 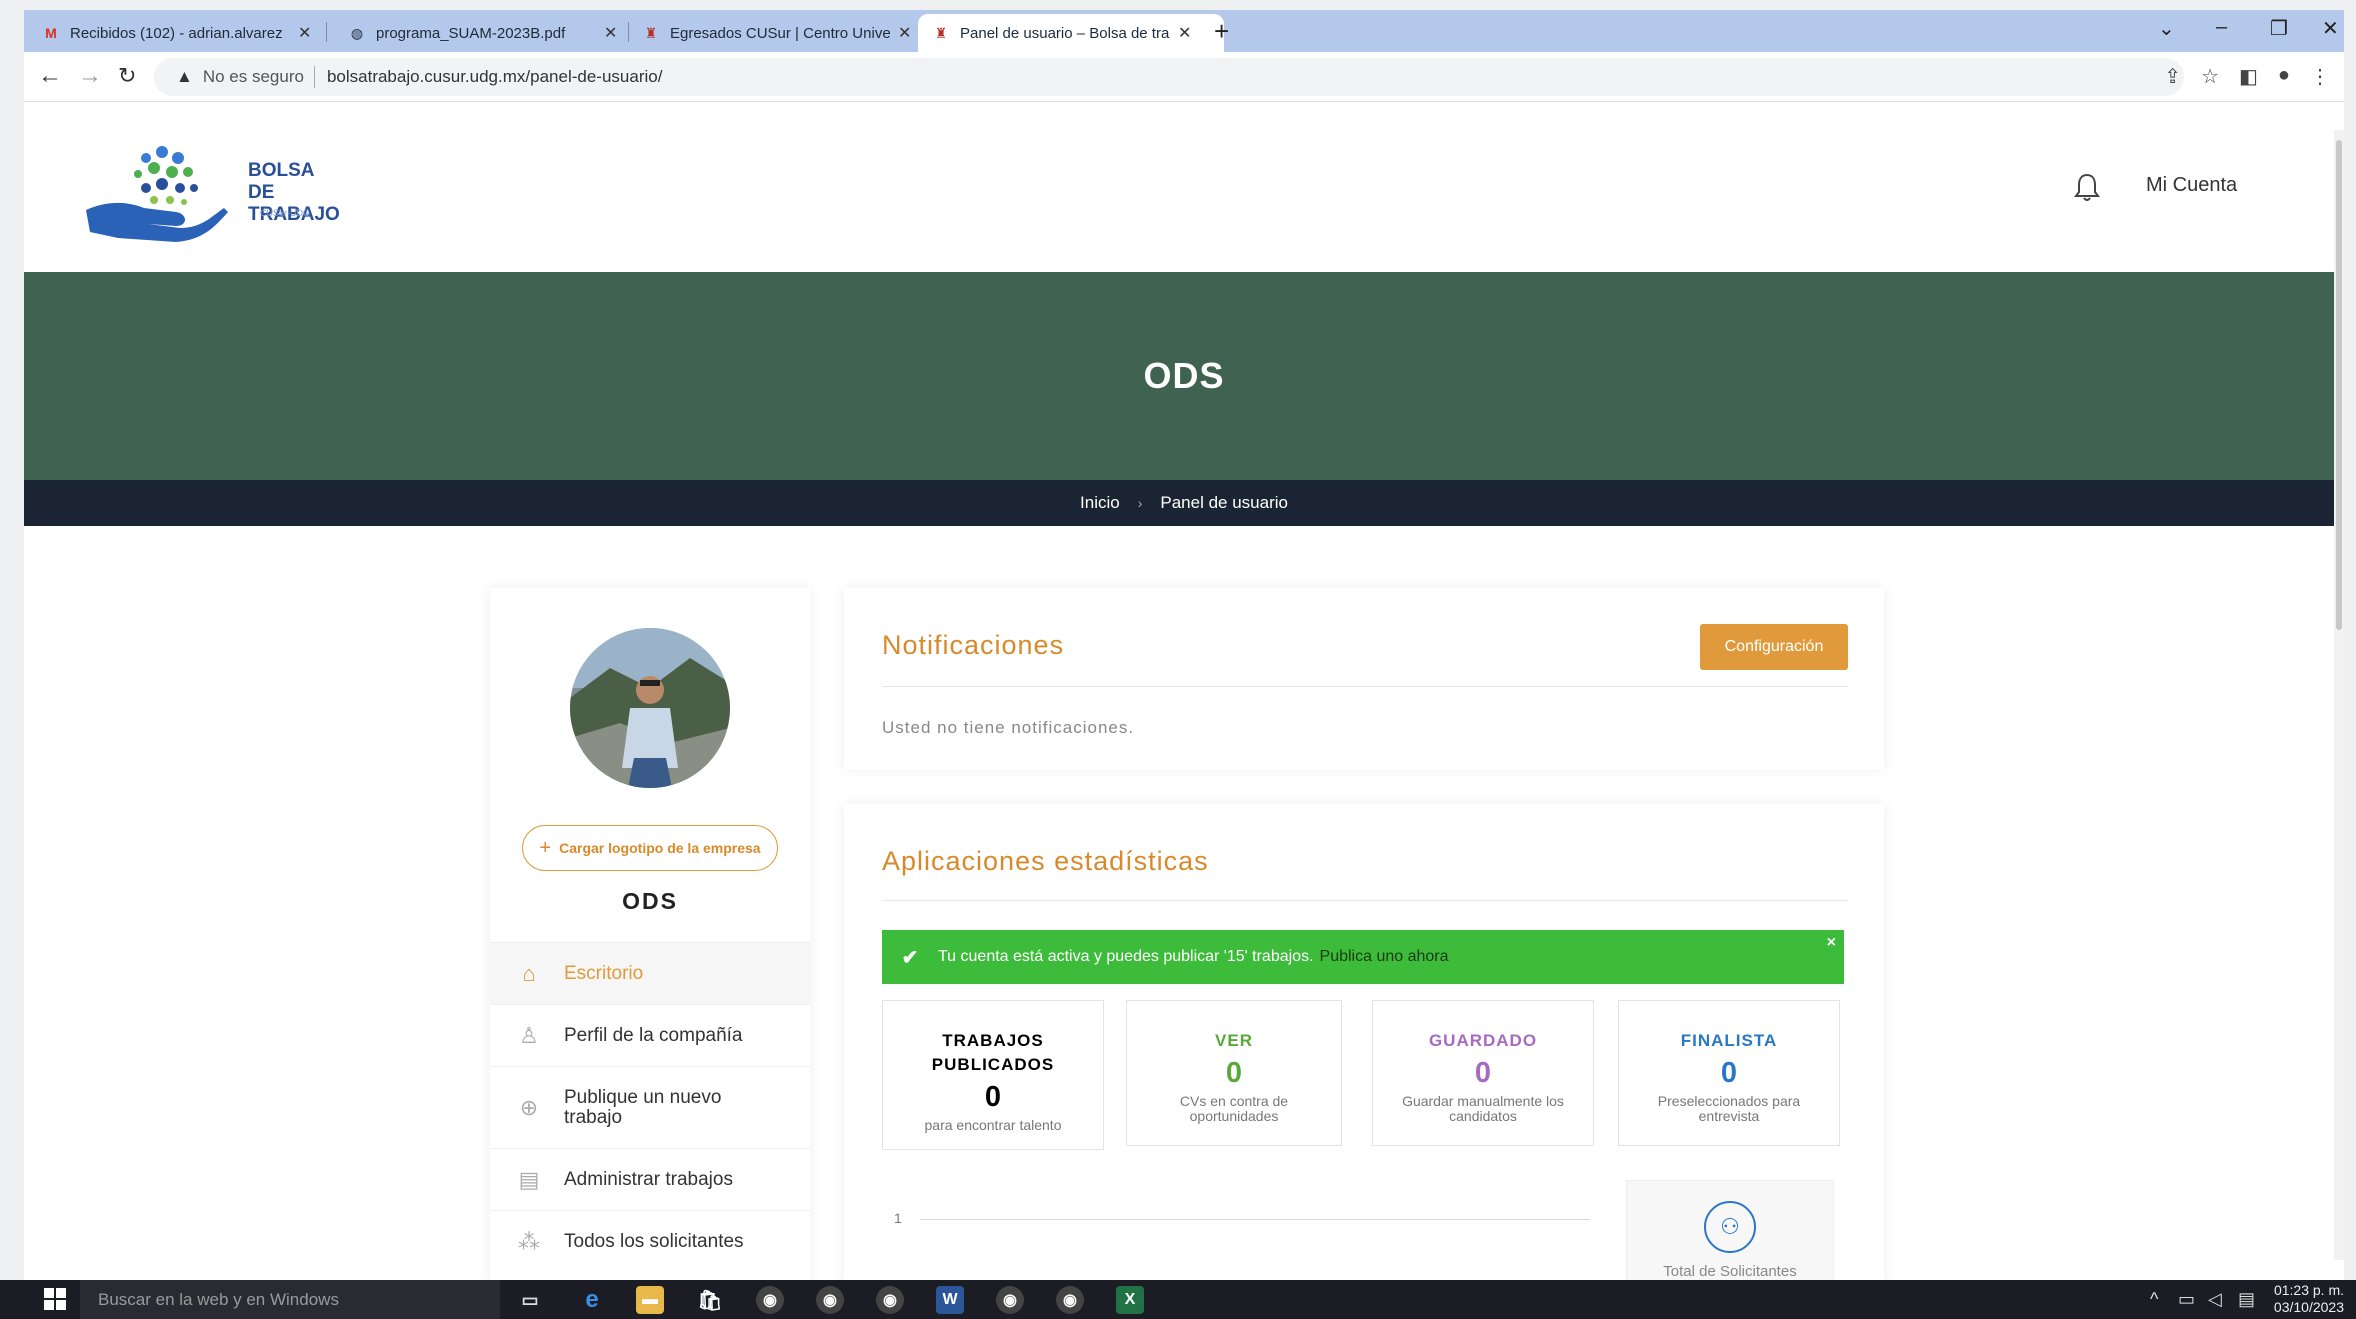 What do you see at coordinates (1221, 31) in the screenshot?
I see `new-tab-icon: +` at bounding box center [1221, 31].